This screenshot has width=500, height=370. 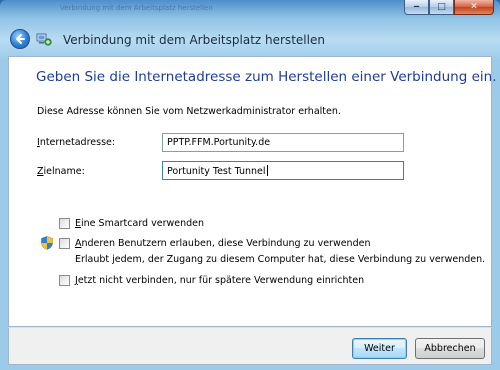 What do you see at coordinates (61, 171) in the screenshot?
I see `destination-name-label: Zielname:` at bounding box center [61, 171].